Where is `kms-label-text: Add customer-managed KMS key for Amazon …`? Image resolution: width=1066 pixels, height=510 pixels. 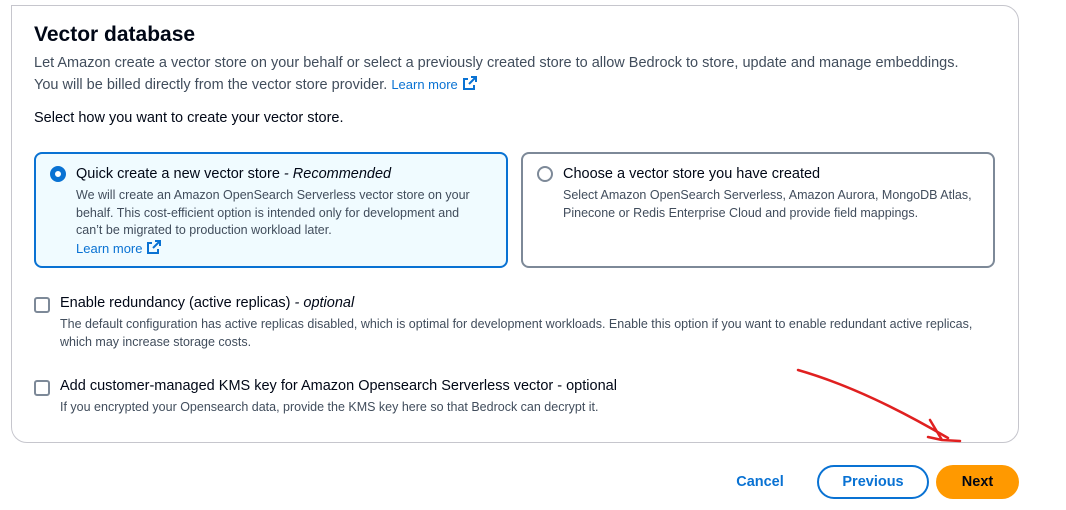
kms-label-text: Add customer-managed KMS key for Amazon … is located at coordinates (307, 386).